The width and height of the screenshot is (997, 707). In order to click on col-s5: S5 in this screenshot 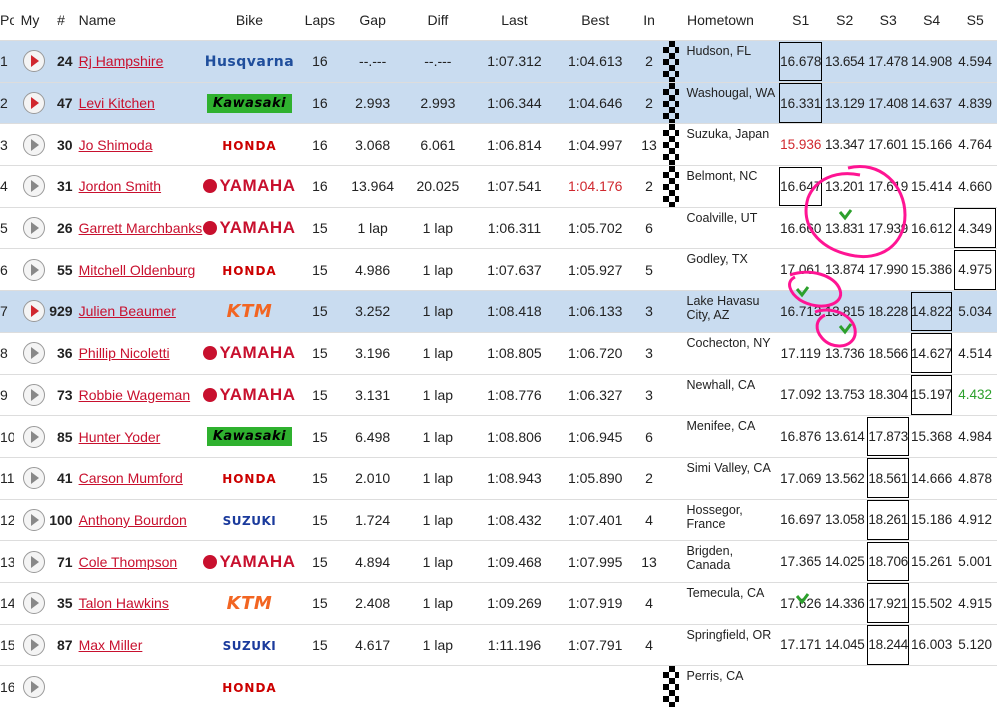, I will do `click(975, 20)`.